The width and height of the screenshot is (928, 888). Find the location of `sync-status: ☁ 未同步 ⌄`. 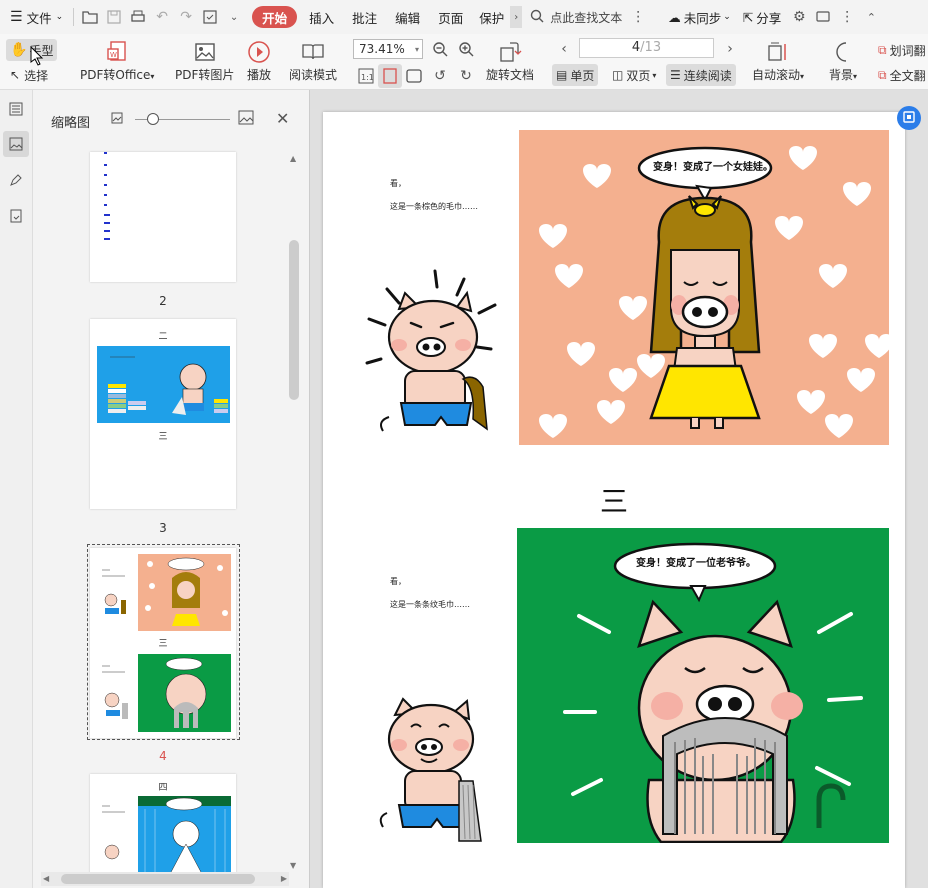

sync-status: ☁ 未同步 ⌄ is located at coordinates (699, 17).